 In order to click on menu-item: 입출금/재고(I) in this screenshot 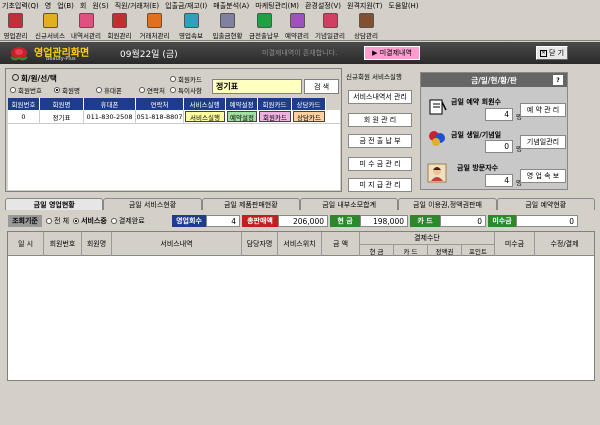, I will do `click(186, 6)`.